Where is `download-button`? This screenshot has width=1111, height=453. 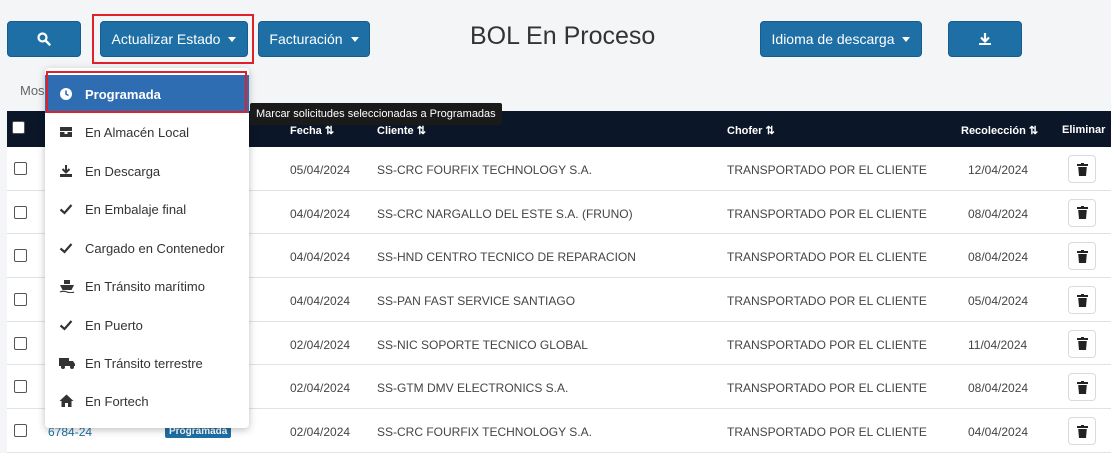 download-button is located at coordinates (985, 39).